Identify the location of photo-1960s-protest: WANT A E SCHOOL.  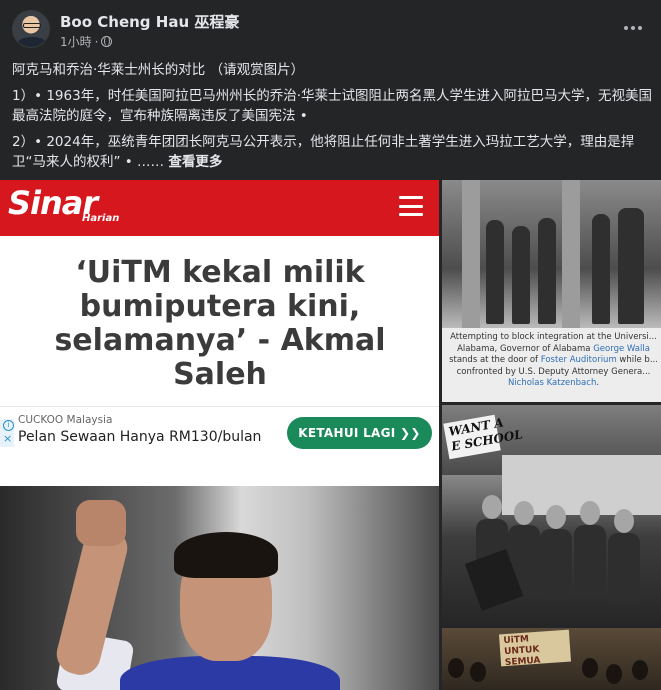
(551, 515).